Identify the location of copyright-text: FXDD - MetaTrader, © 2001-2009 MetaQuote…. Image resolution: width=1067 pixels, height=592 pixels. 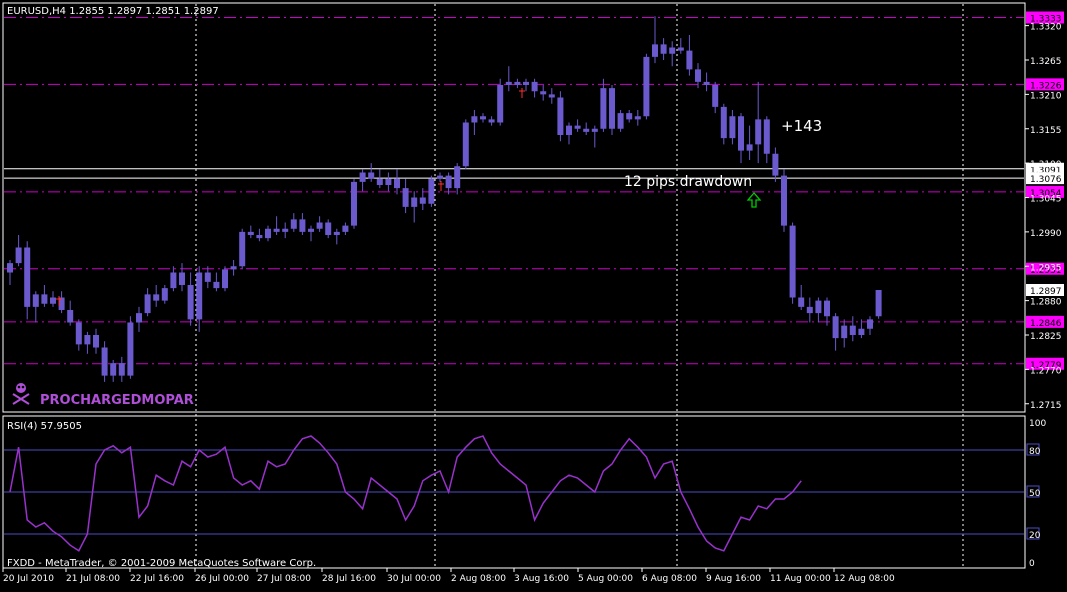
(161, 563).